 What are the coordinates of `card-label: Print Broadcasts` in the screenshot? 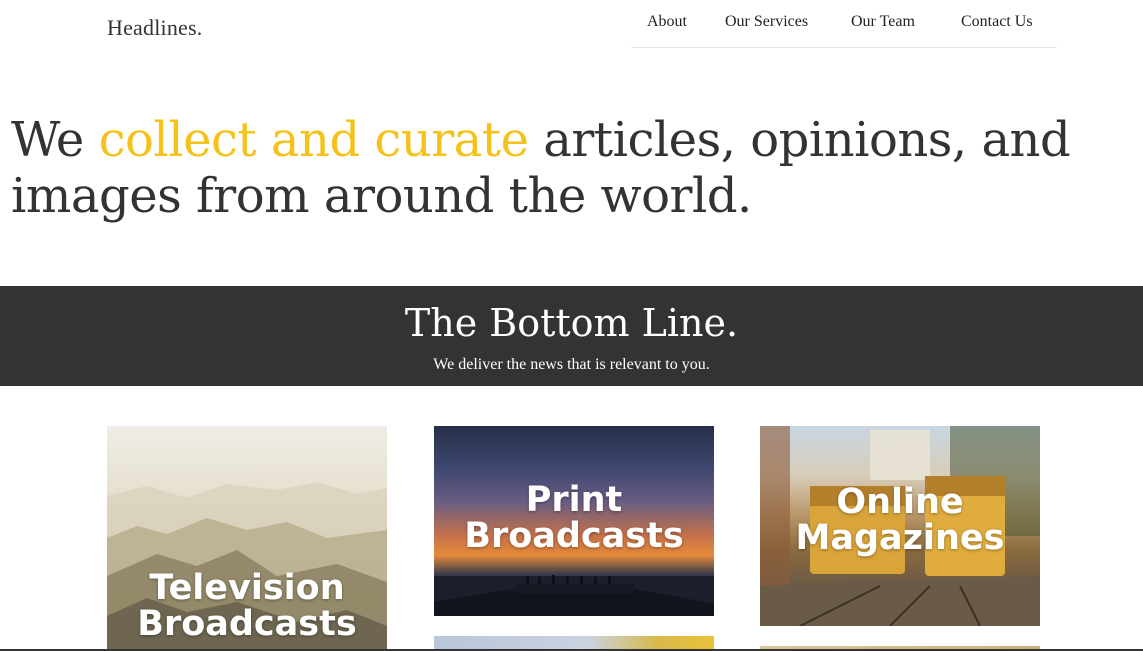 It's located at (574, 518).